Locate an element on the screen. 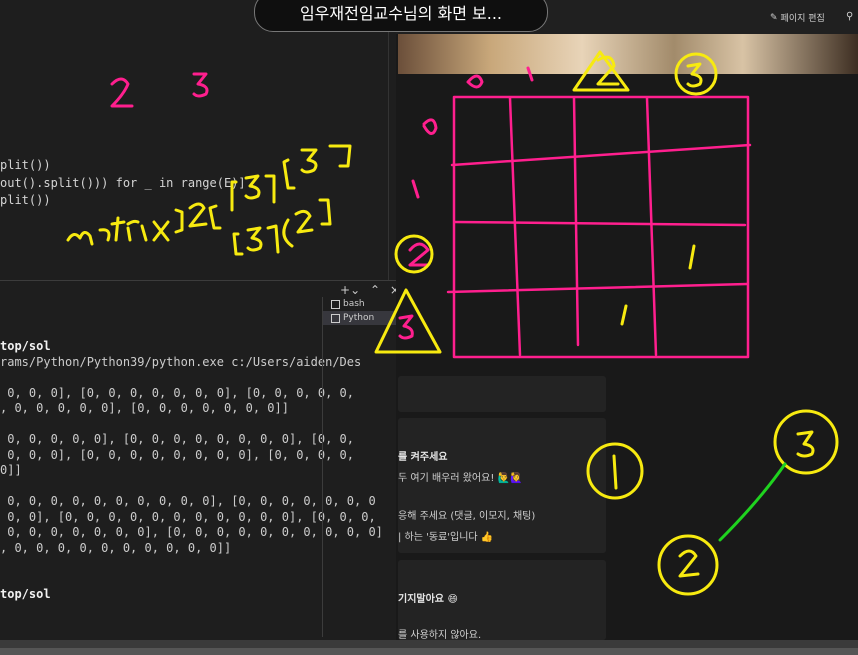  terminal-line: 0]] is located at coordinates (11, 470).